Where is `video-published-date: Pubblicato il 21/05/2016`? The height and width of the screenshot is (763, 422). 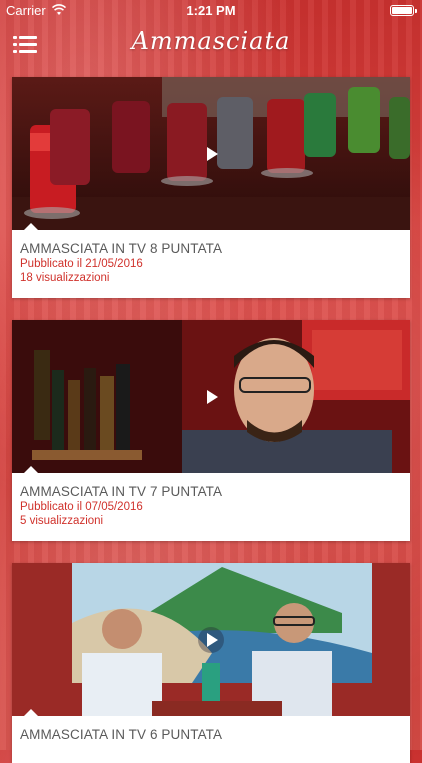
video-published-date: Pubblicato il 21/05/2016 is located at coordinates (81, 264).